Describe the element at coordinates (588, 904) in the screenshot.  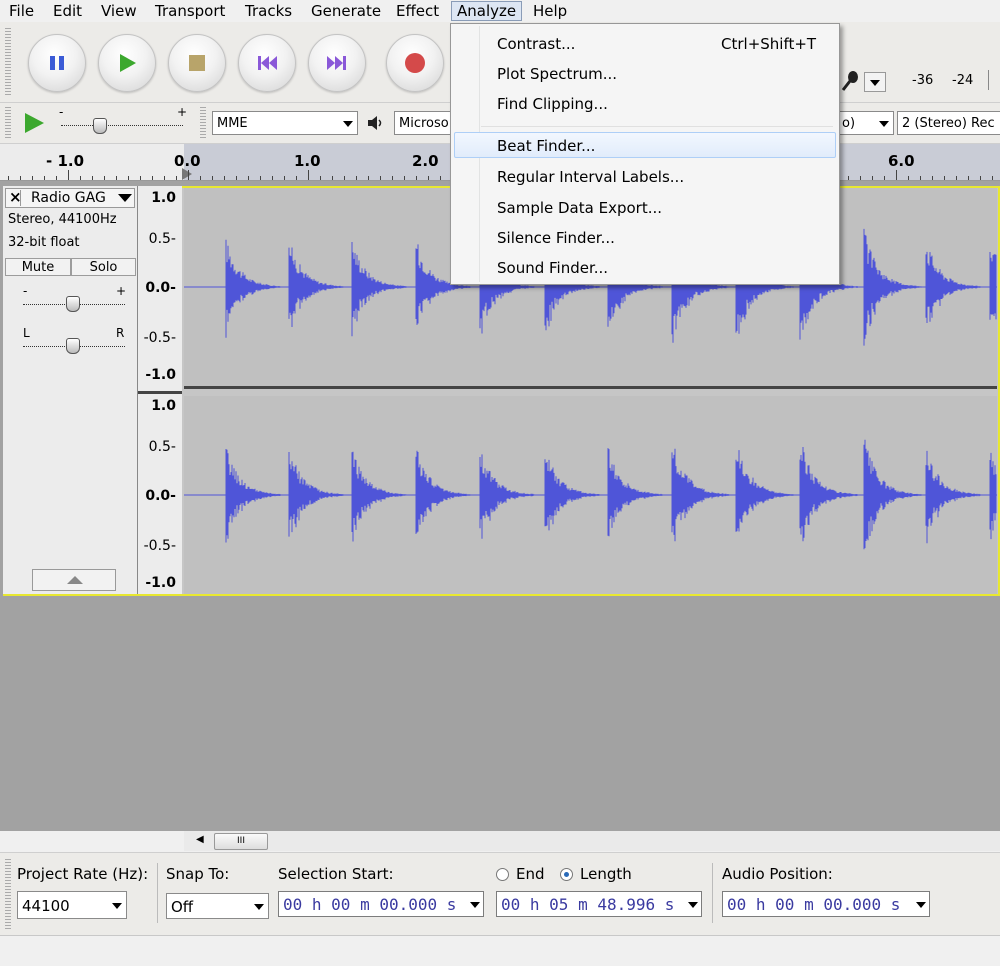
I see `length-value: 00 h 05 m 48.996 s` at that location.